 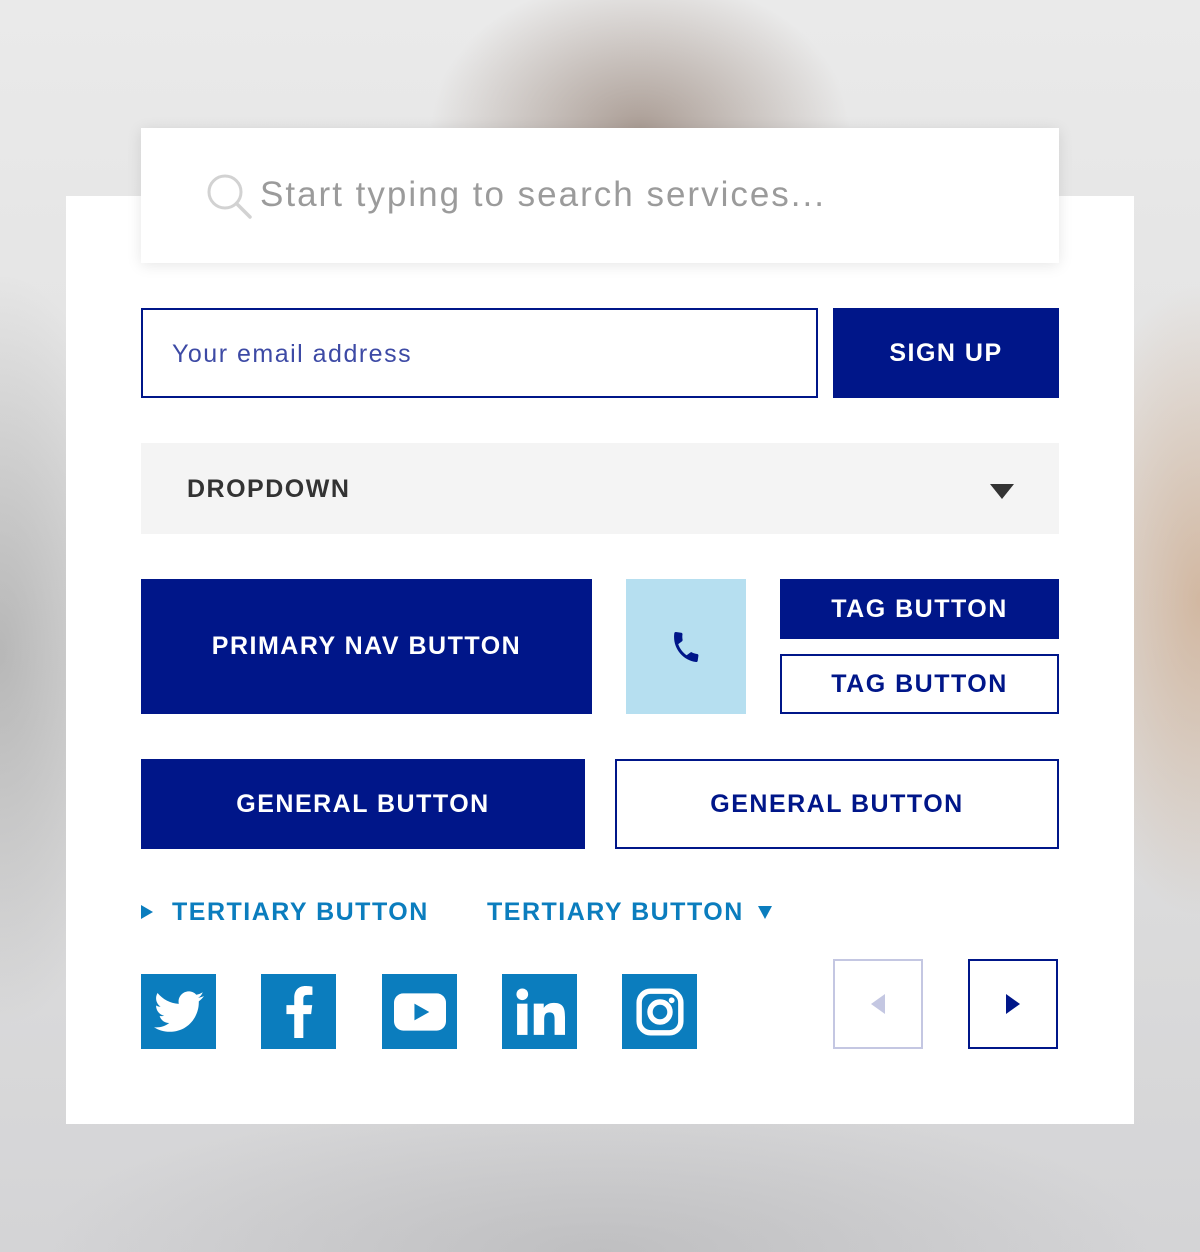 What do you see at coordinates (919, 684) in the screenshot?
I see `tag-button-outline: TAG BUTTON` at bounding box center [919, 684].